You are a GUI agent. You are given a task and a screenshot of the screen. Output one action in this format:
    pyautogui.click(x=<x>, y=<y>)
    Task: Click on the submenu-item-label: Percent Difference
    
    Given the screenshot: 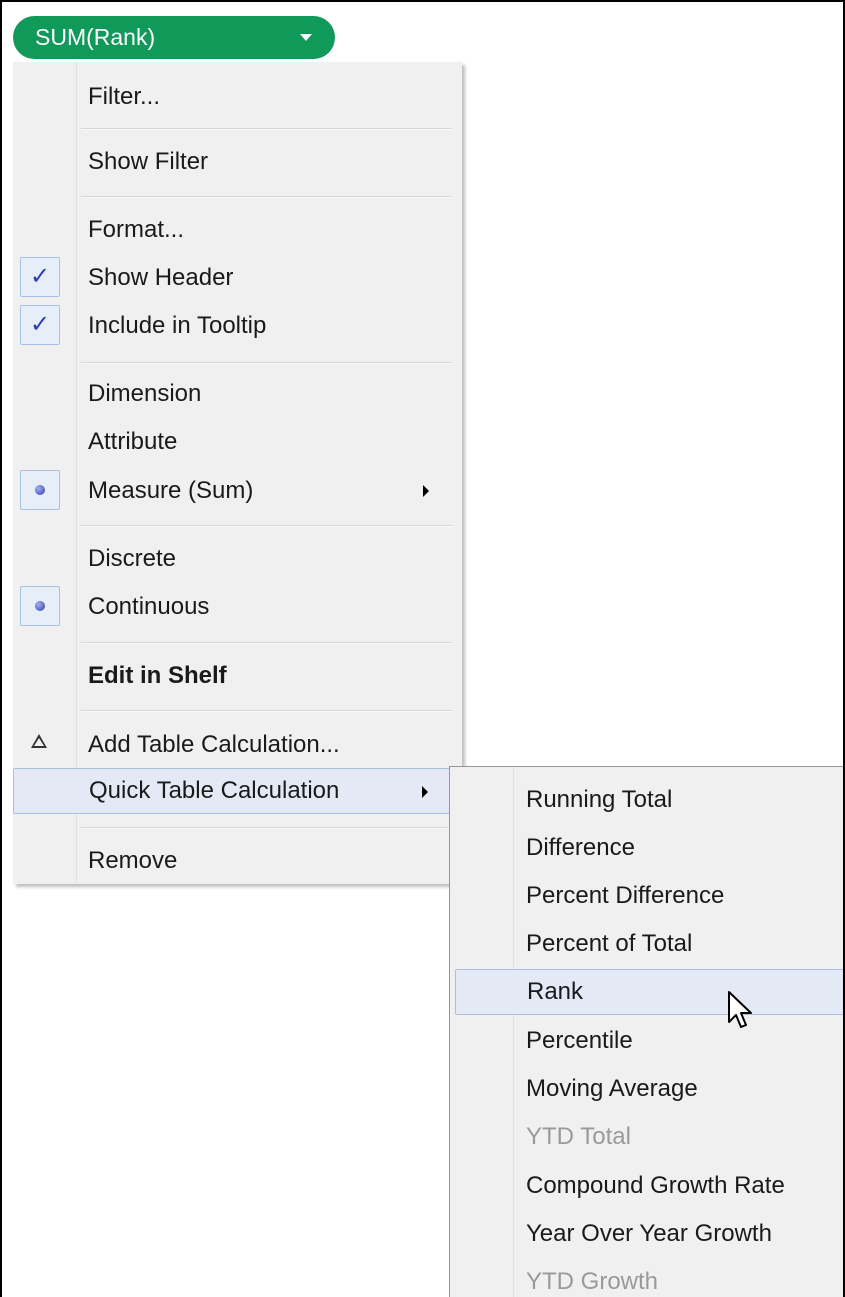 What is the action you would take?
    pyautogui.click(x=625, y=895)
    